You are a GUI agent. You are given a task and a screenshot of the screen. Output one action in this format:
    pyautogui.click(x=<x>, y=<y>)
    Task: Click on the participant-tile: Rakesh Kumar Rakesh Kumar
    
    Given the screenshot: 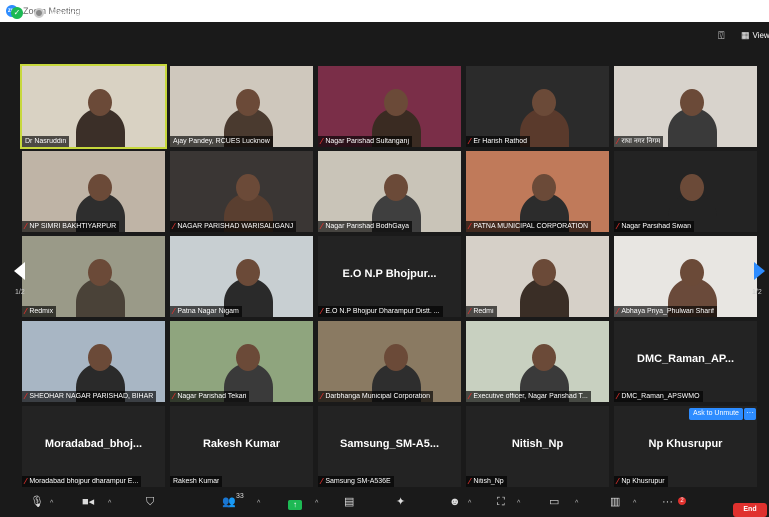 What is the action you would take?
    pyautogui.click(x=241, y=446)
    